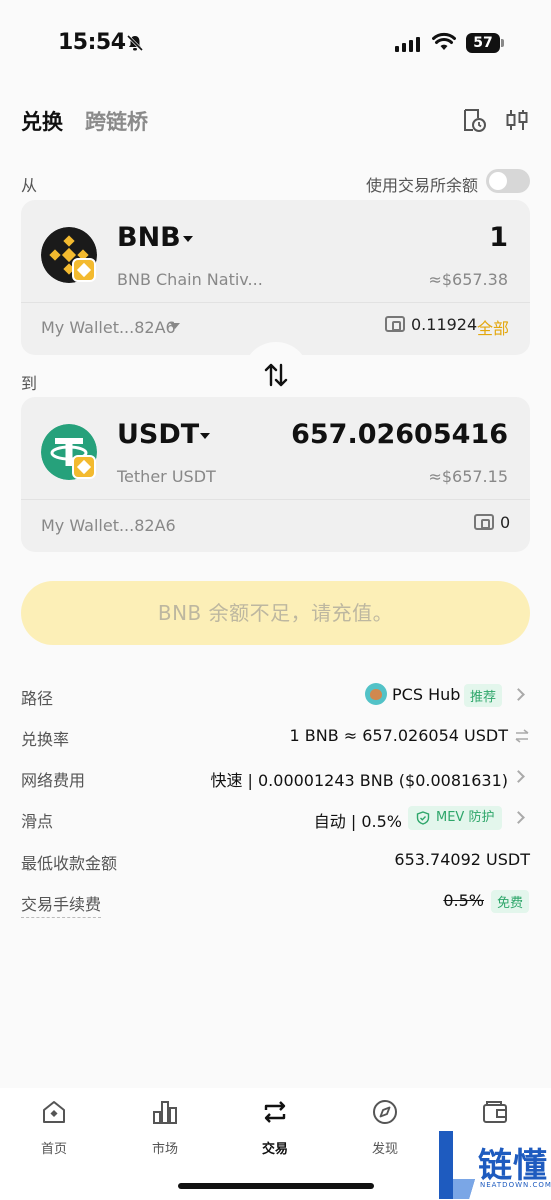 The image size is (551, 1200). Describe the element at coordinates (465, 817) in the screenshot. I see `mev-protection-label: MEV 防护` at that location.